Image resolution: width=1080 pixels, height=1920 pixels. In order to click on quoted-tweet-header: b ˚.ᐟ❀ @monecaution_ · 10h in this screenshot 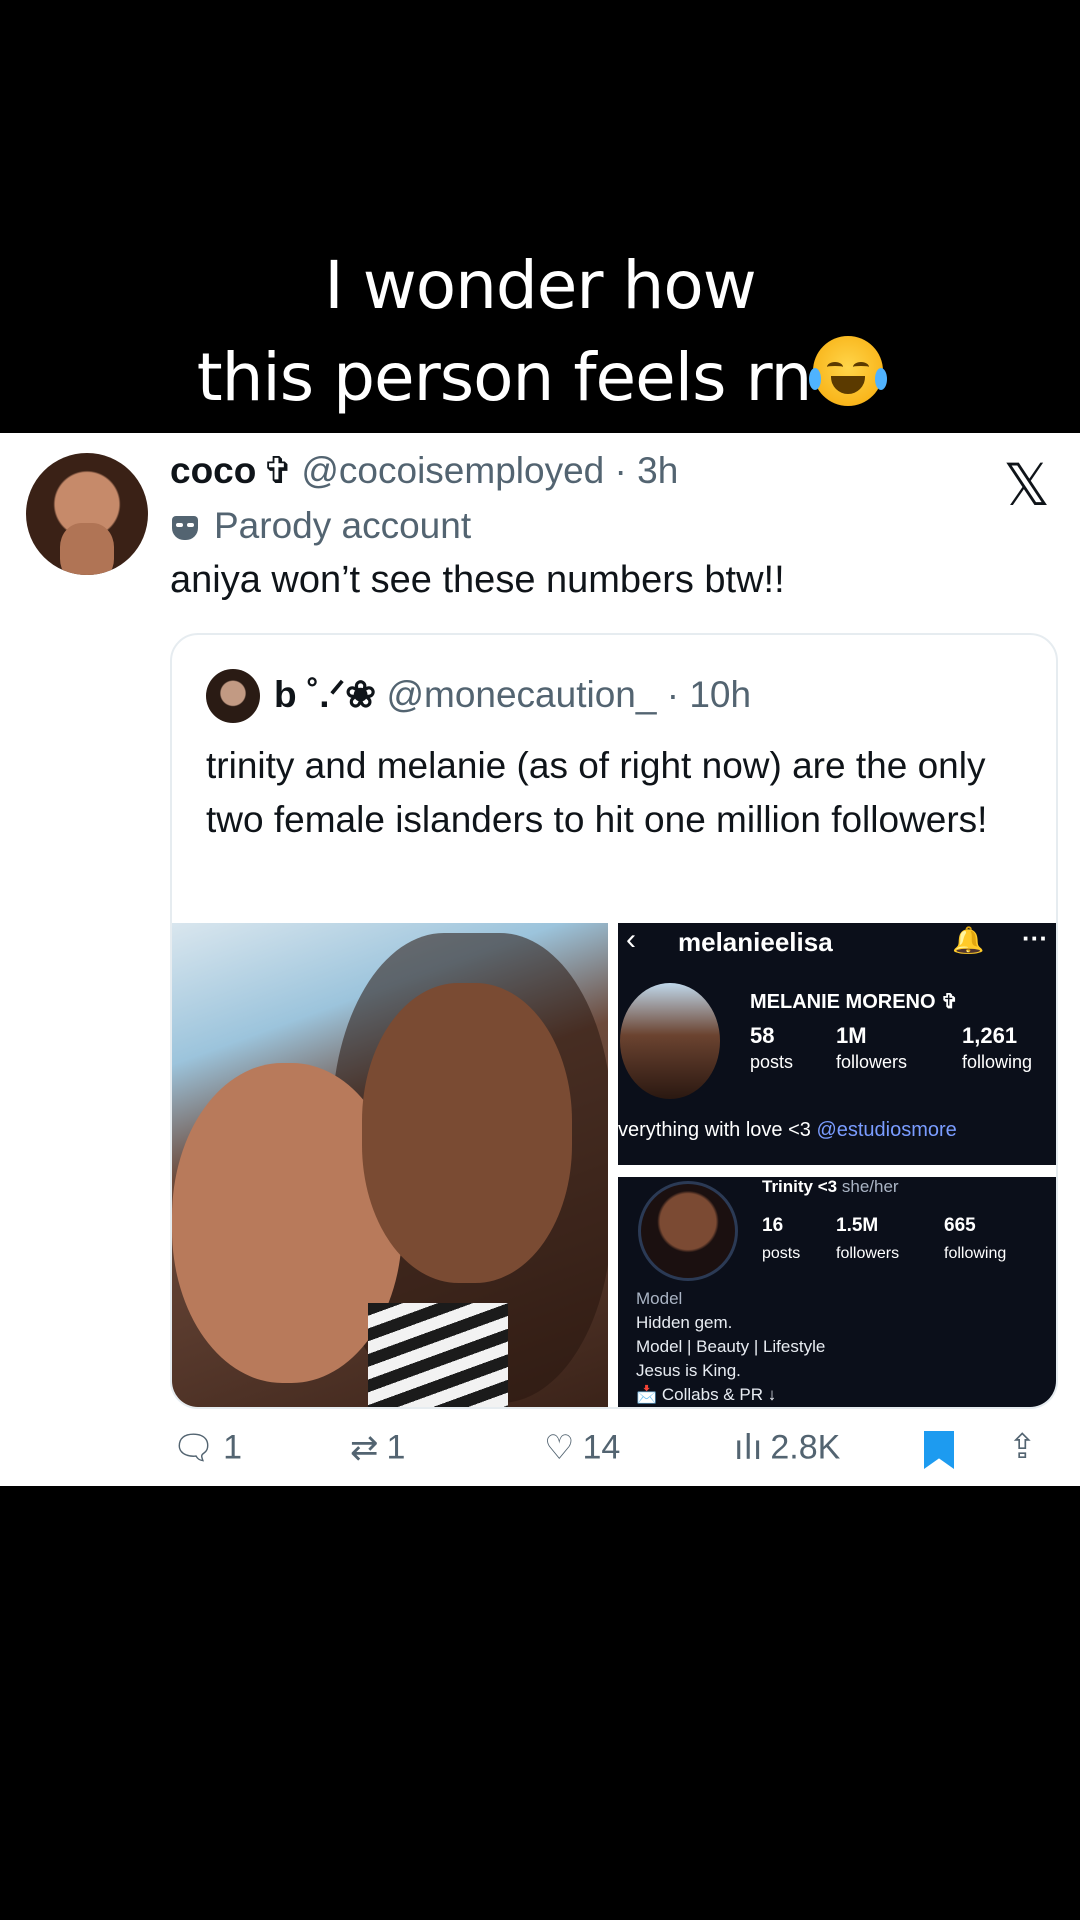, I will do `click(512, 694)`.